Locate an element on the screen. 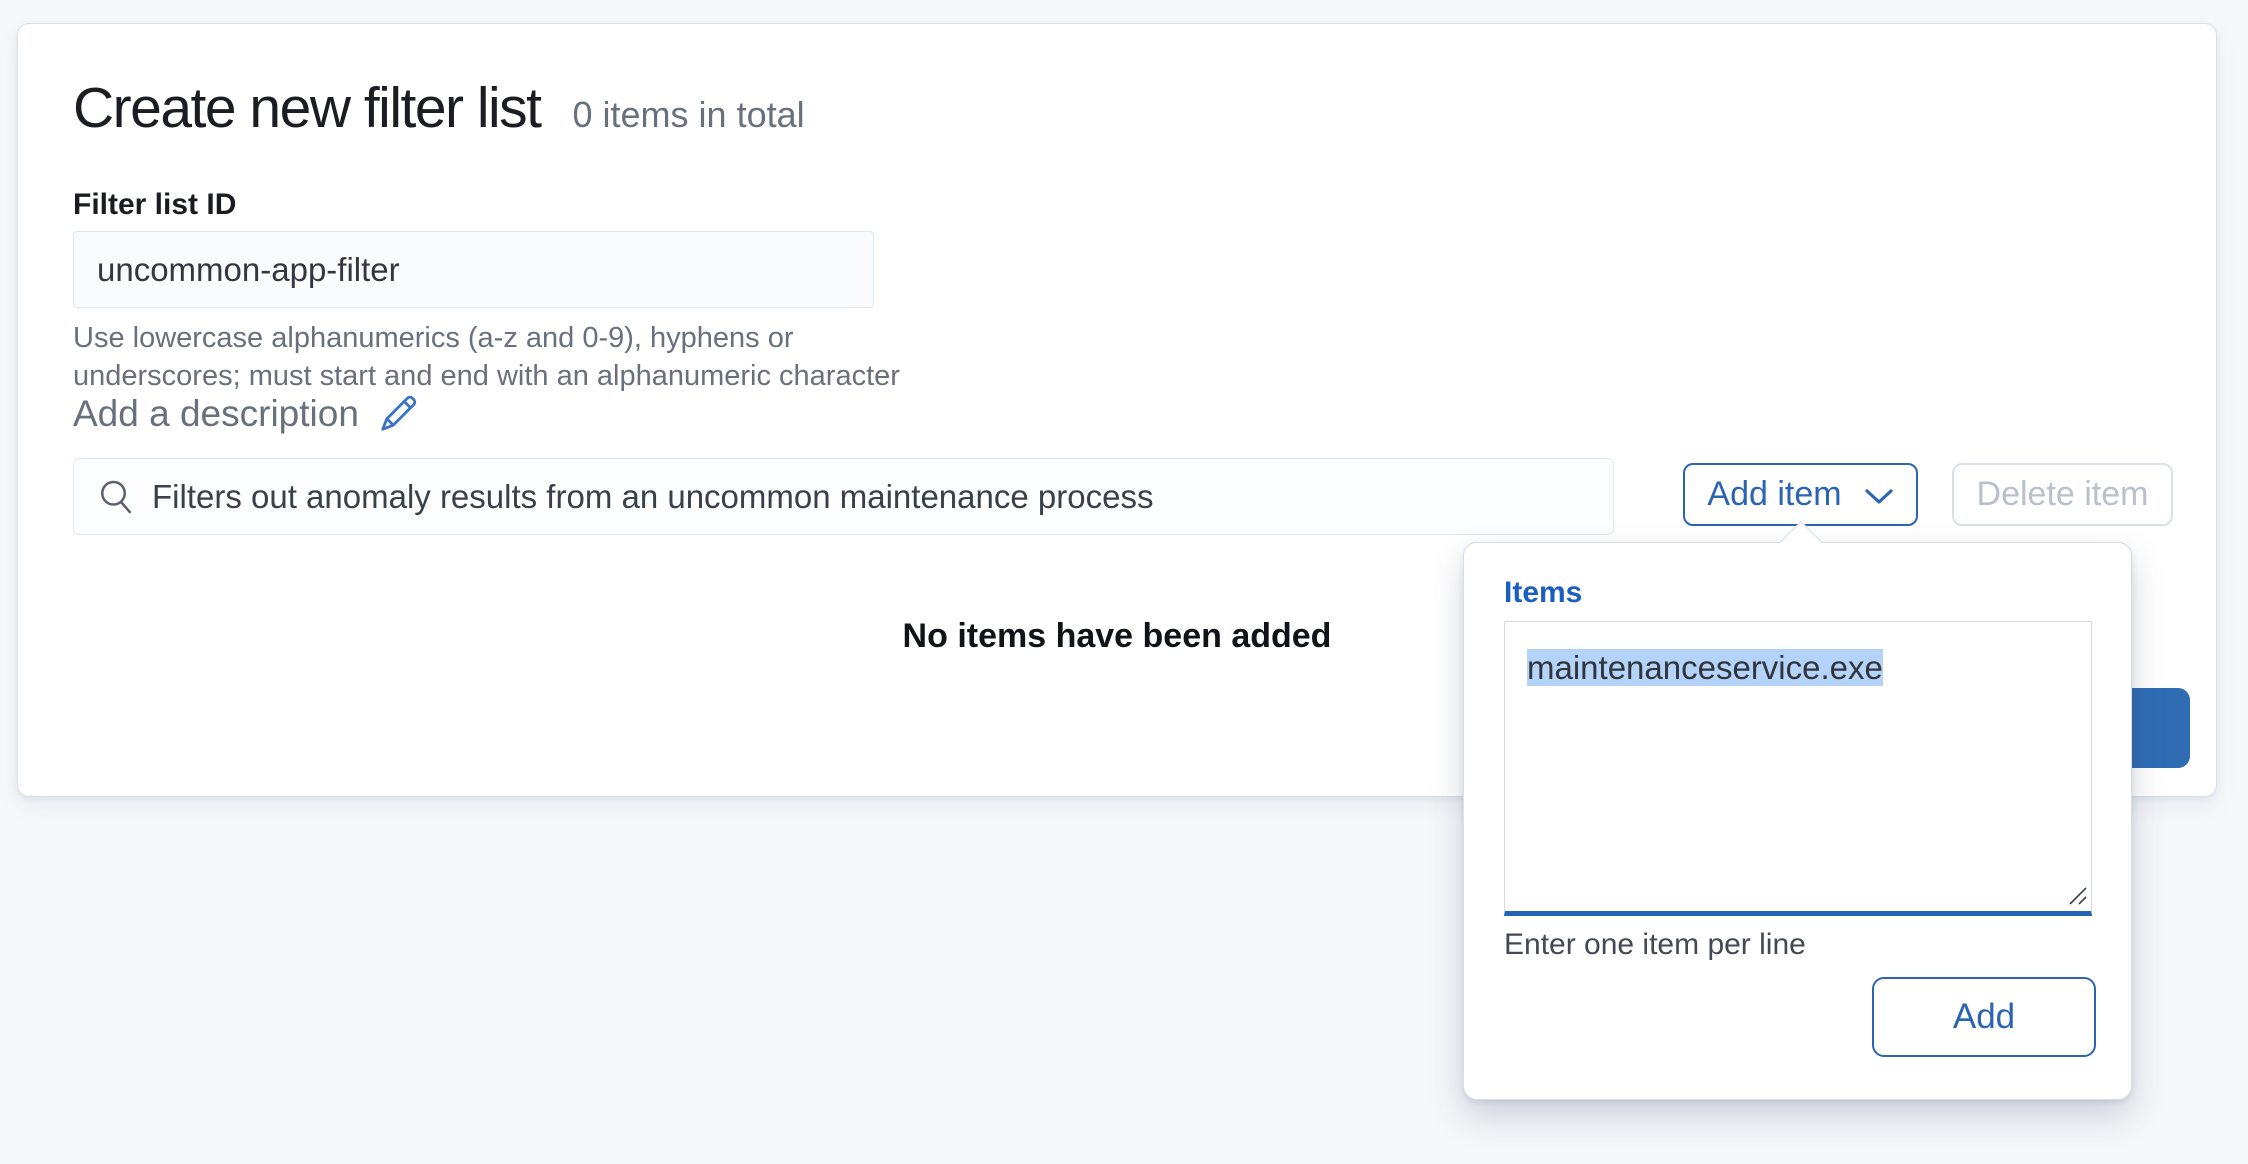 Image resolution: width=2248 pixels, height=1164 pixels. description-search-bar is located at coordinates (843, 496).